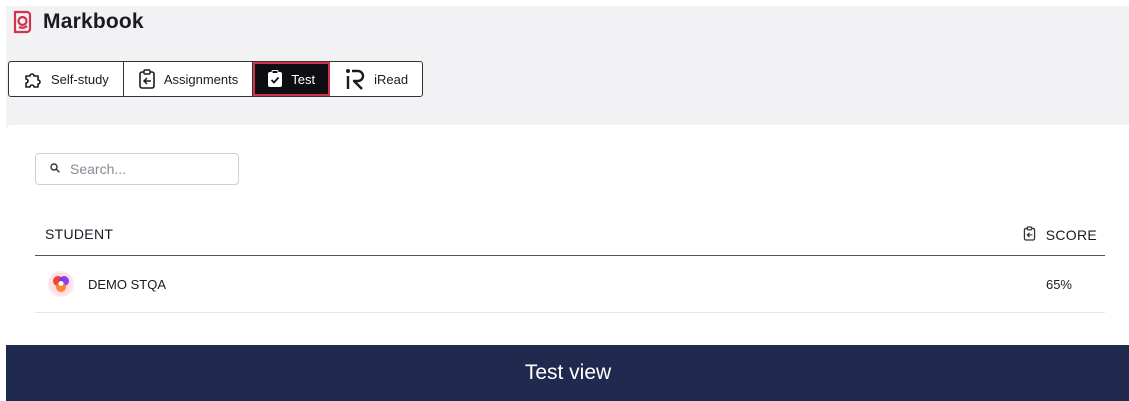  What do you see at coordinates (80, 79) in the screenshot?
I see `tab-label: Self-study` at bounding box center [80, 79].